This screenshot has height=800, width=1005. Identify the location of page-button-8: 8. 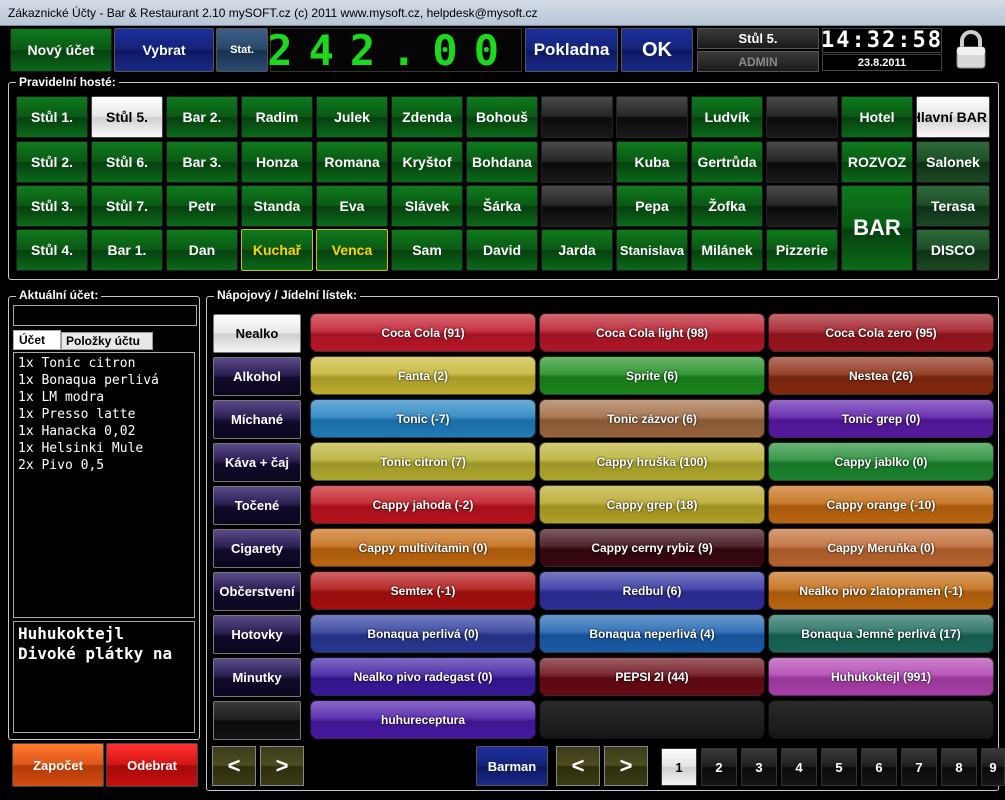
(959, 767).